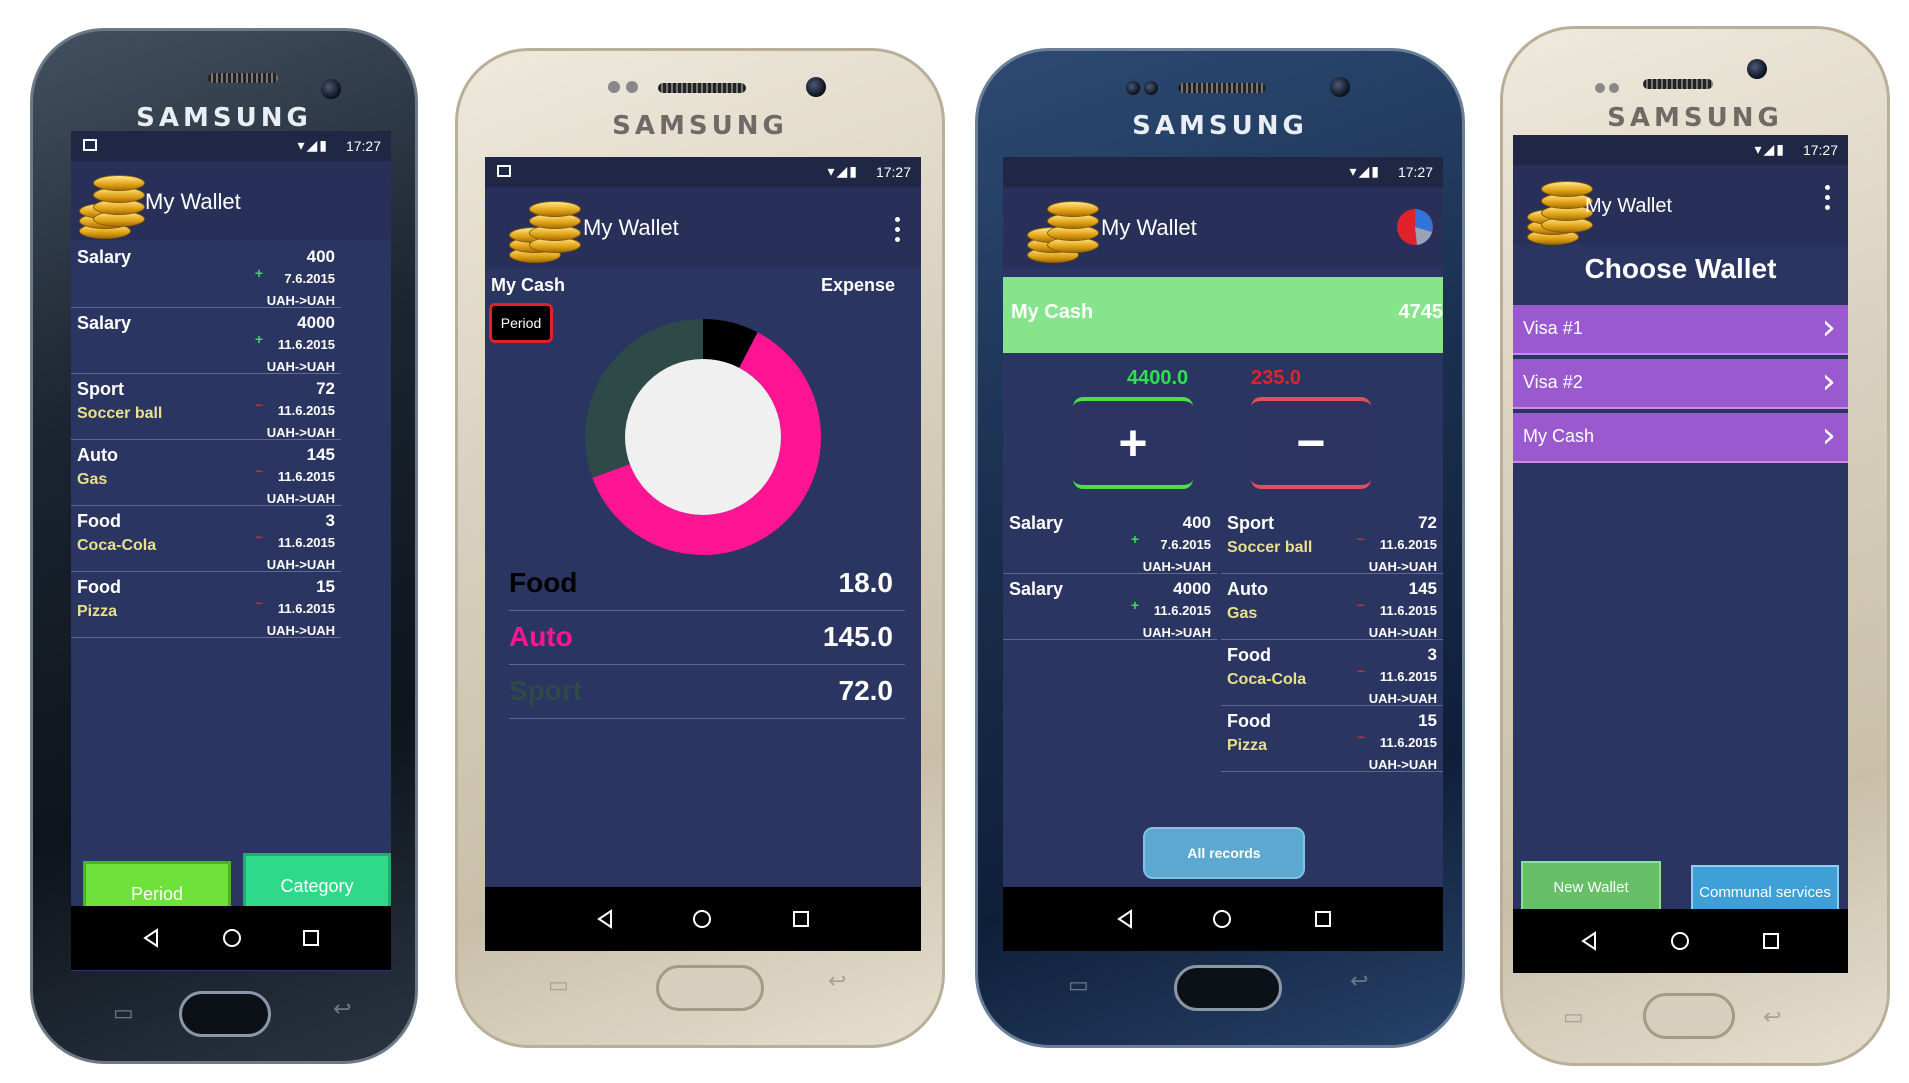  Describe the element at coordinates (1600, 88) in the screenshot. I see `sensor-dot` at that location.